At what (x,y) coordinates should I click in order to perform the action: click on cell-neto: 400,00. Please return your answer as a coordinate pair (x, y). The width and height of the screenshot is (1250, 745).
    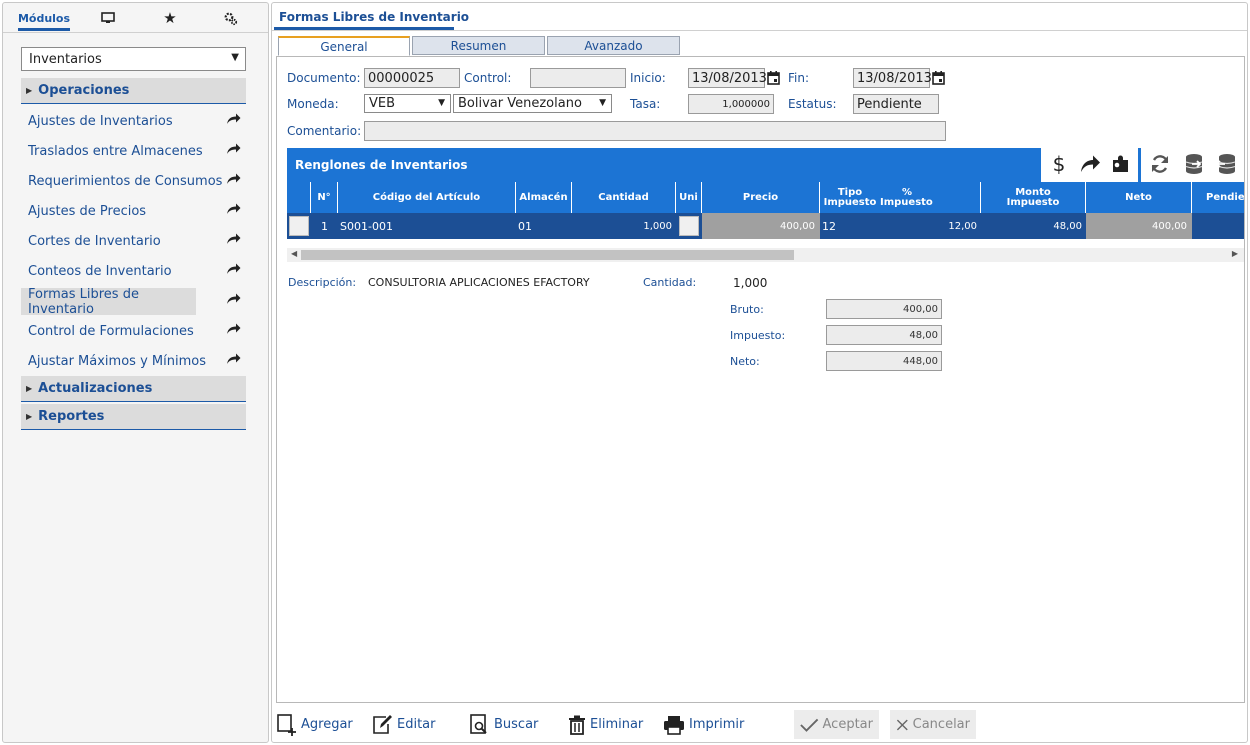
    Looking at the image, I should click on (1139, 226).